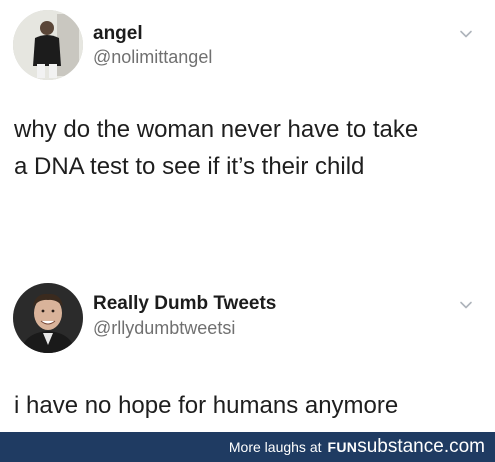 The height and width of the screenshot is (462, 495). I want to click on tweet-text: i have no hope for humans anymore, so click(206, 405).